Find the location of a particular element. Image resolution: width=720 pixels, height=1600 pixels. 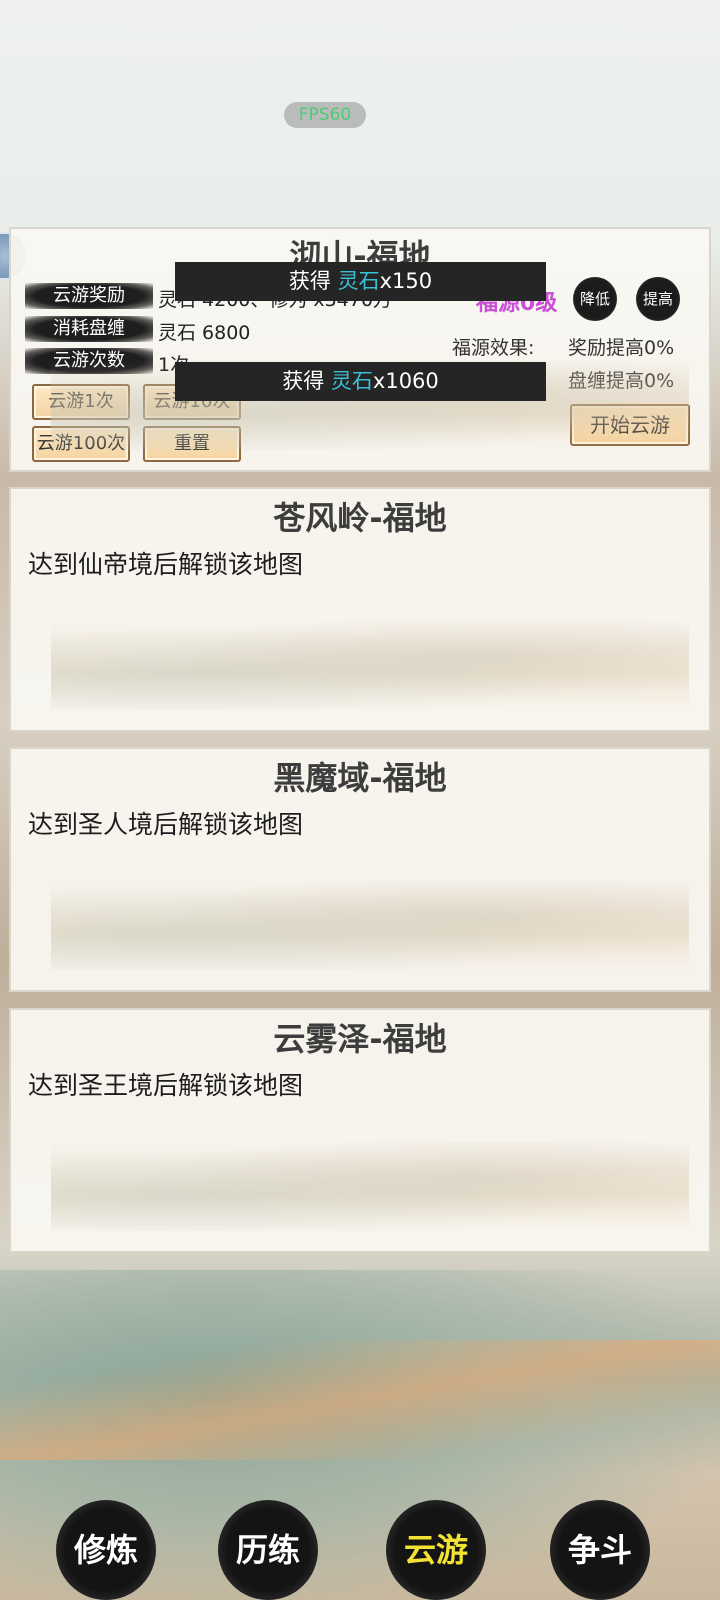

reward-toast: 获得 灵石x1060 is located at coordinates (360, 381).